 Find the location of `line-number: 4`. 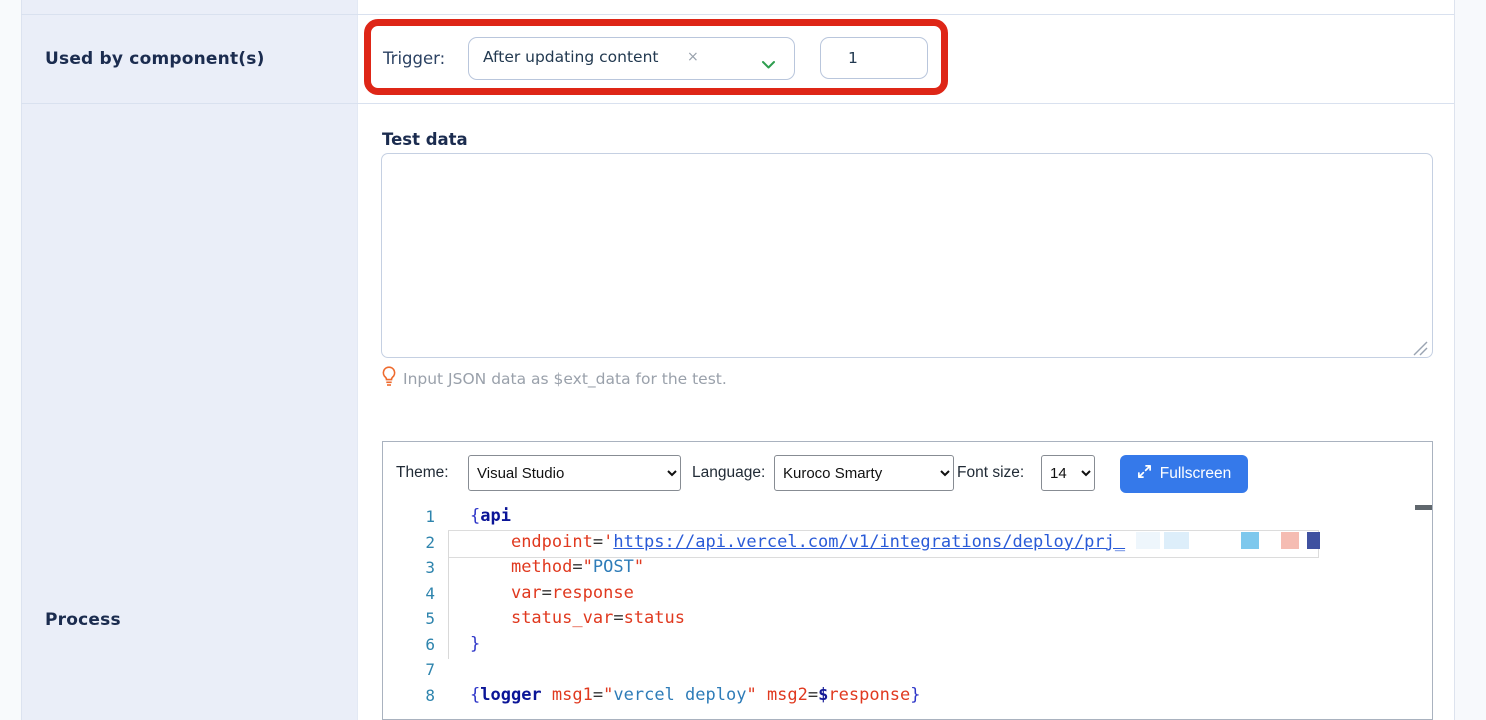

line-number: 4 is located at coordinates (430, 593).